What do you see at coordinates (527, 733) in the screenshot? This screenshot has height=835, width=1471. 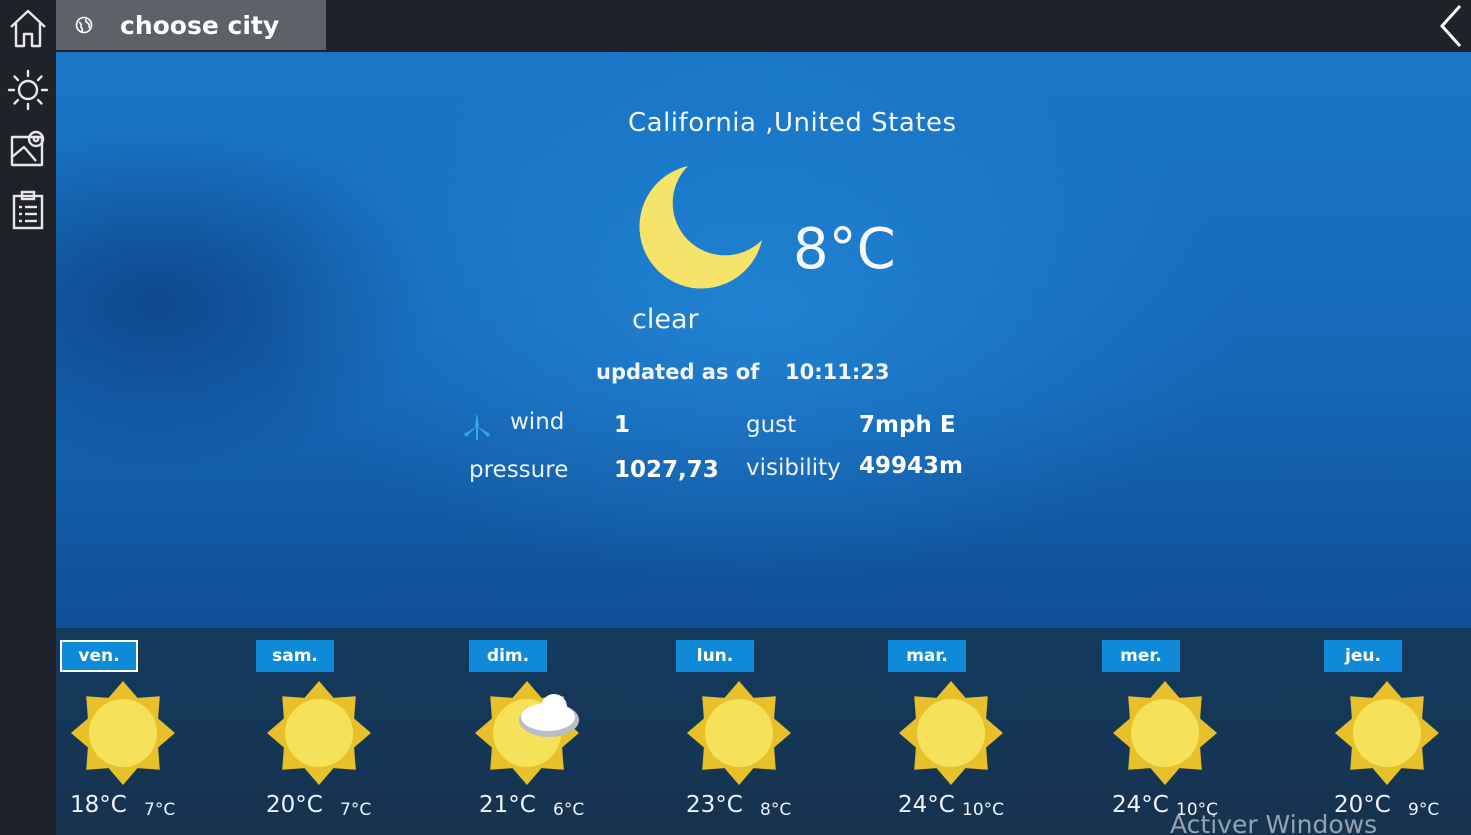 I see `sun-cloud-icon` at bounding box center [527, 733].